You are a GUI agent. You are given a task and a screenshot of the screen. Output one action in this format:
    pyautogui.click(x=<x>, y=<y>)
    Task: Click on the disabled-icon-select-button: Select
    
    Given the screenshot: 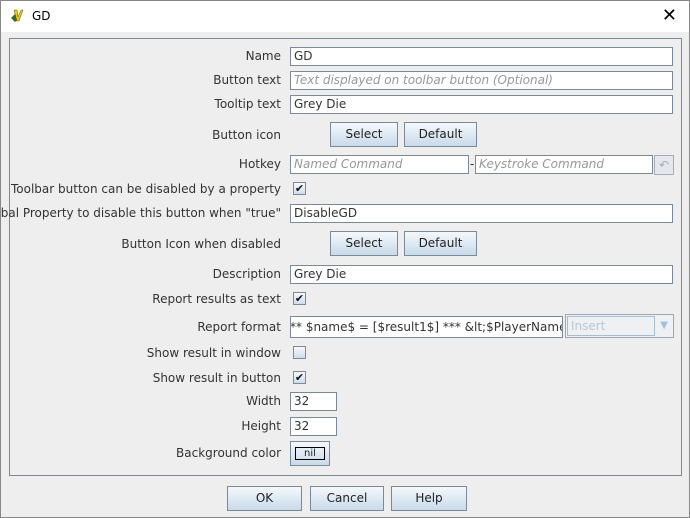 What is the action you would take?
    pyautogui.click(x=364, y=243)
    